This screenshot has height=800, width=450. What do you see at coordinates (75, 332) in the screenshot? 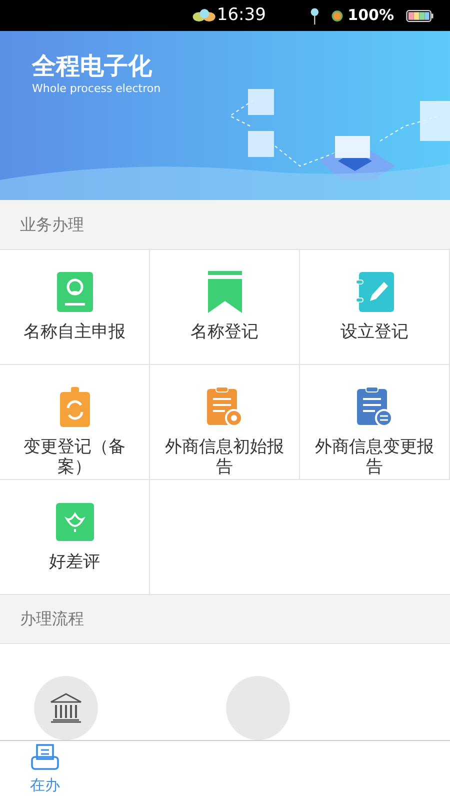
I see `tile-label: 名称自主申报` at bounding box center [75, 332].